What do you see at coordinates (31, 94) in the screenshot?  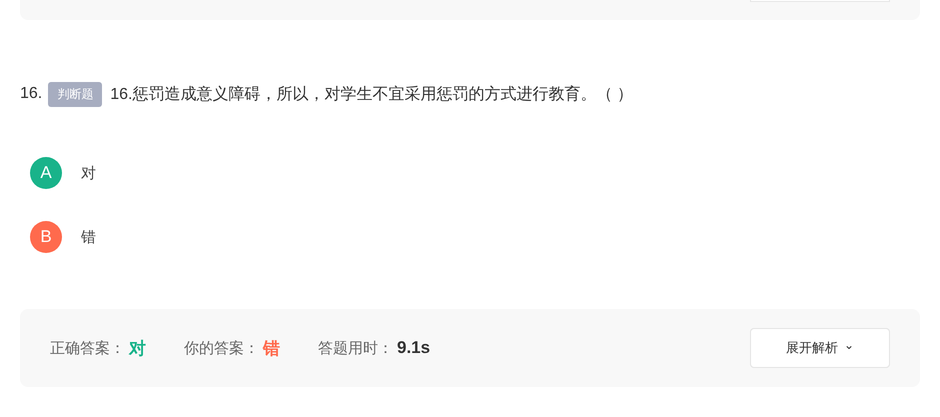 I see `question-number: 16.` at bounding box center [31, 94].